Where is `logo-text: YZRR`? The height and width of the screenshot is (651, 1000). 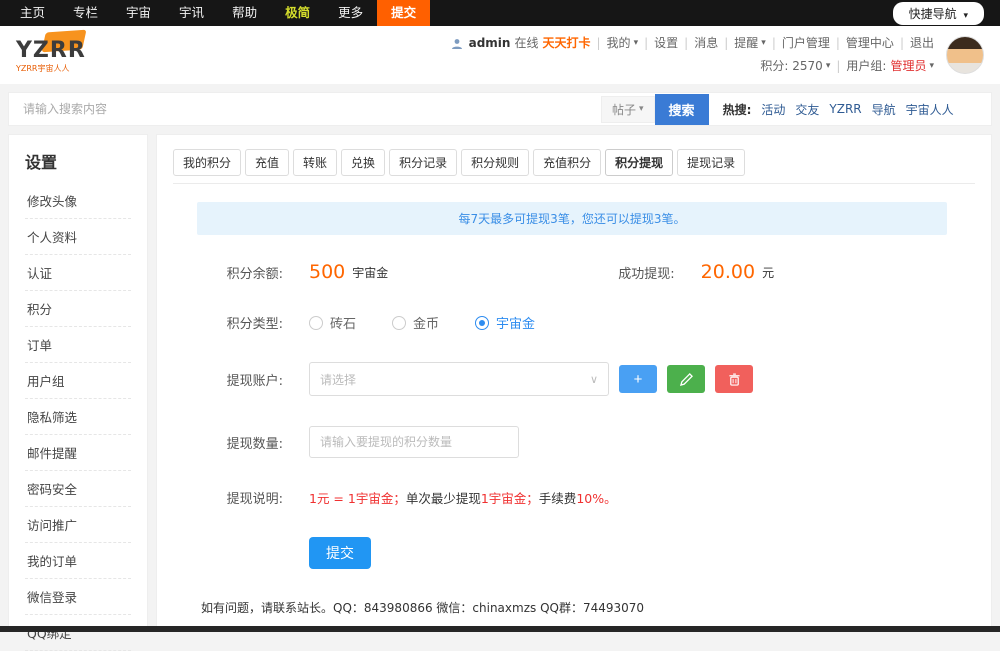
logo-text: YZRR is located at coordinates (51, 50).